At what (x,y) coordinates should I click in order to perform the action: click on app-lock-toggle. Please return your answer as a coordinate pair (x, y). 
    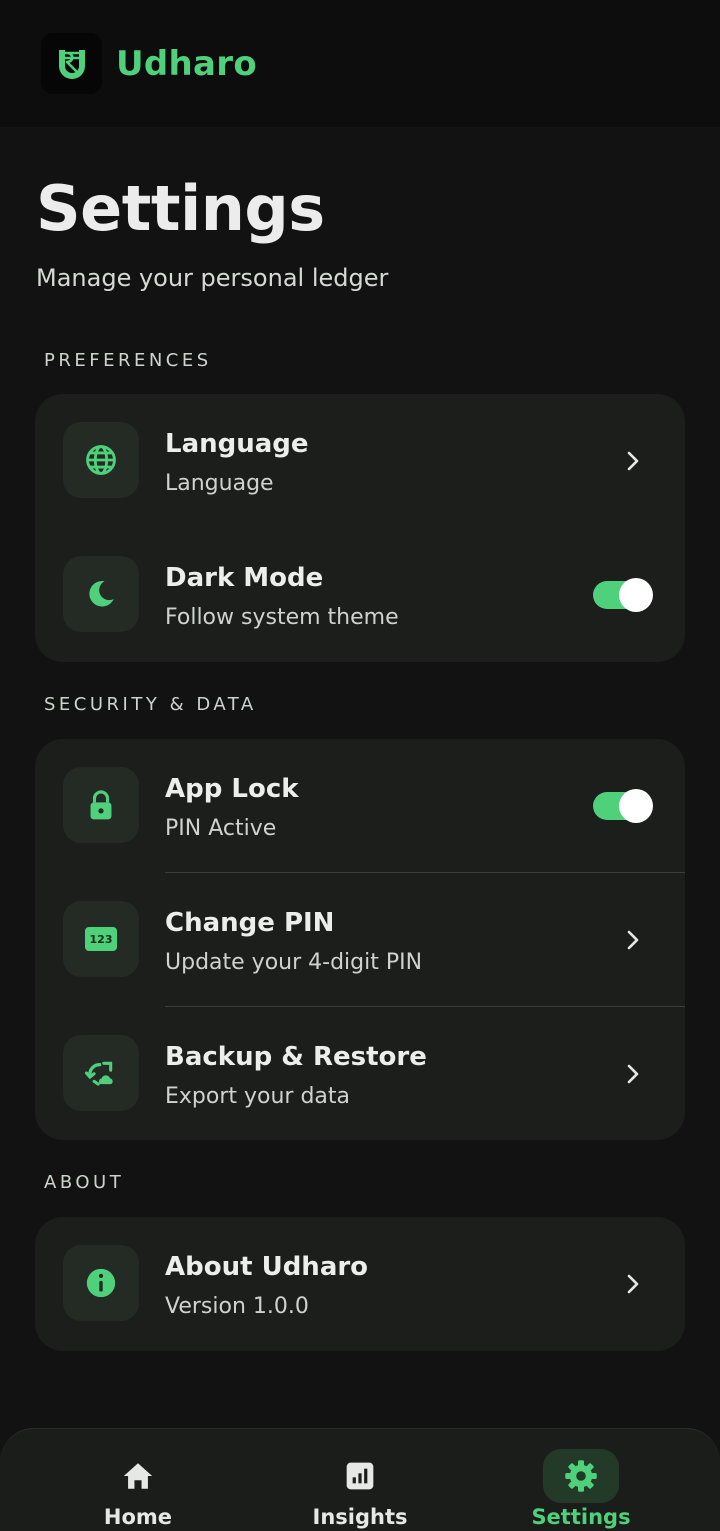
    Looking at the image, I should click on (623, 806).